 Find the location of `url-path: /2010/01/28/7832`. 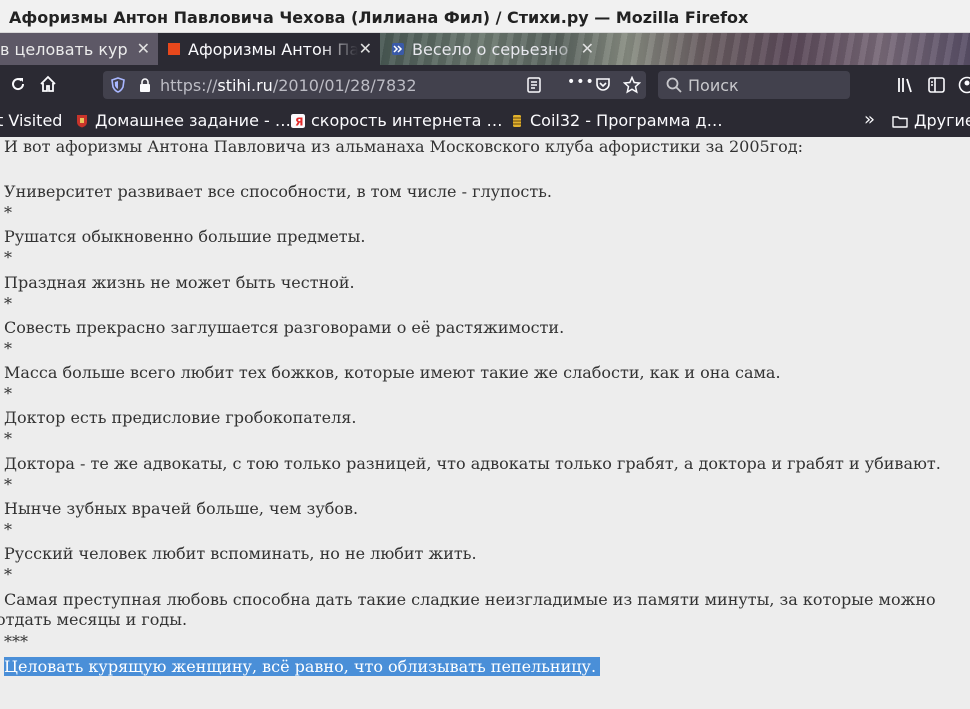

url-path: /2010/01/28/7832 is located at coordinates (344, 85).